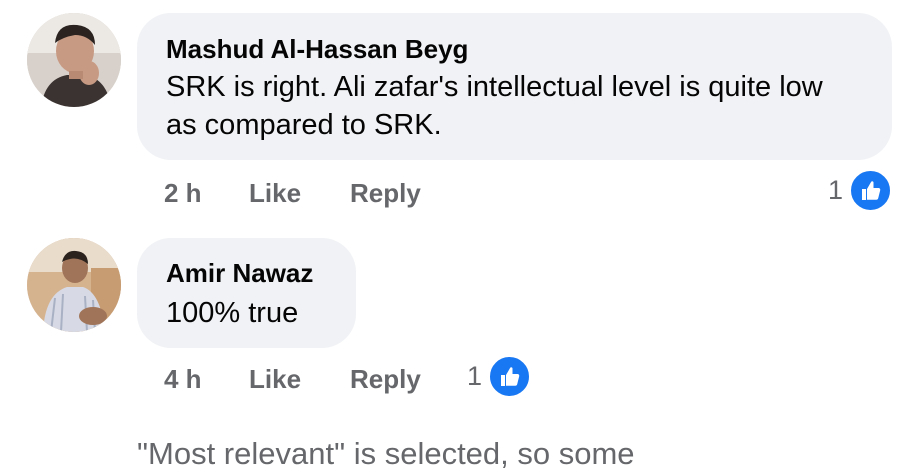  Describe the element at coordinates (246, 293) in the screenshot. I see `comment-bubble: Amir Nawaz 100% true` at that location.